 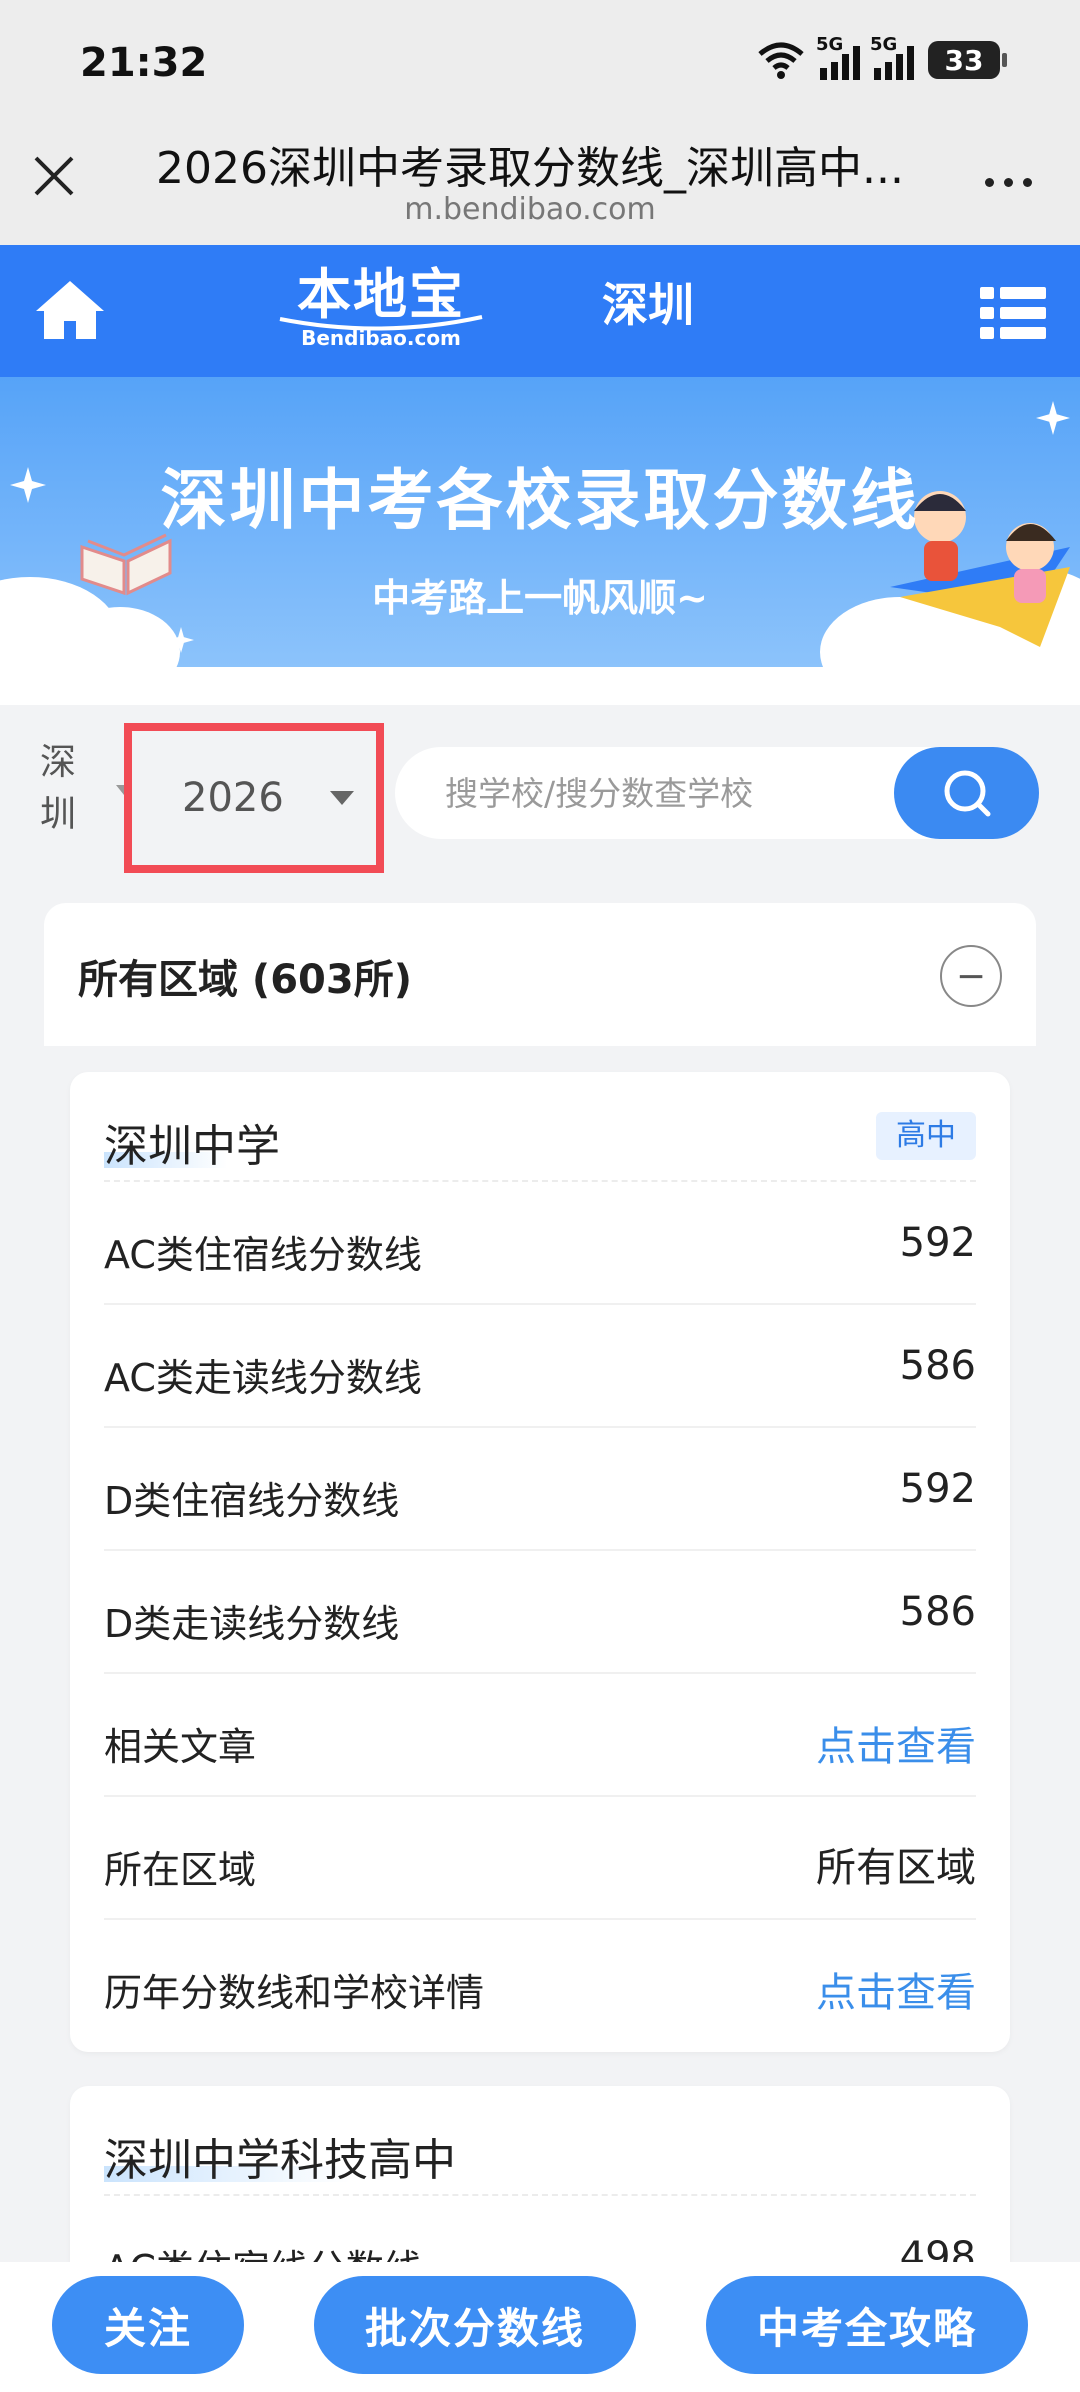 I want to click on row-label: D类走读线分数线, so click(x=252, y=1624).